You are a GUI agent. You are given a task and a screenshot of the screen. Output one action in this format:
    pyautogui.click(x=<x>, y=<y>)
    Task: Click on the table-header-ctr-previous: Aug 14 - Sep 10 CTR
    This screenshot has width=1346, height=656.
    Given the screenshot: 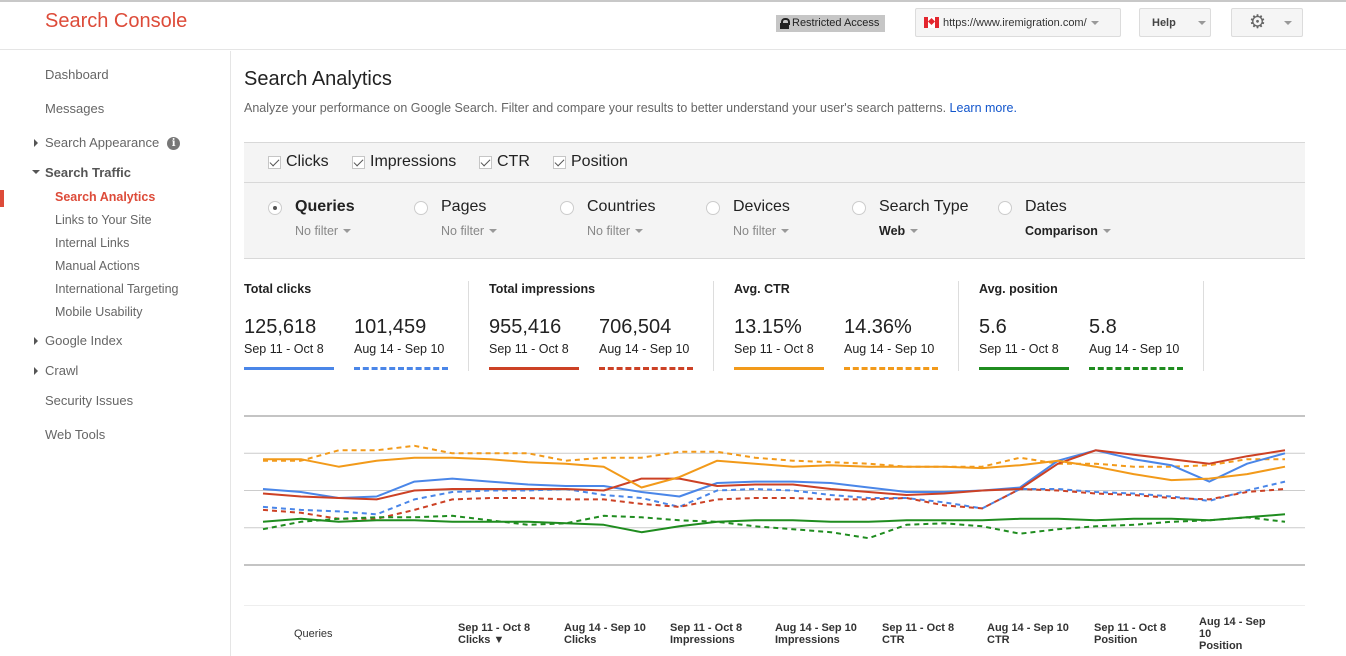 What is the action you would take?
    pyautogui.click(x=1028, y=634)
    